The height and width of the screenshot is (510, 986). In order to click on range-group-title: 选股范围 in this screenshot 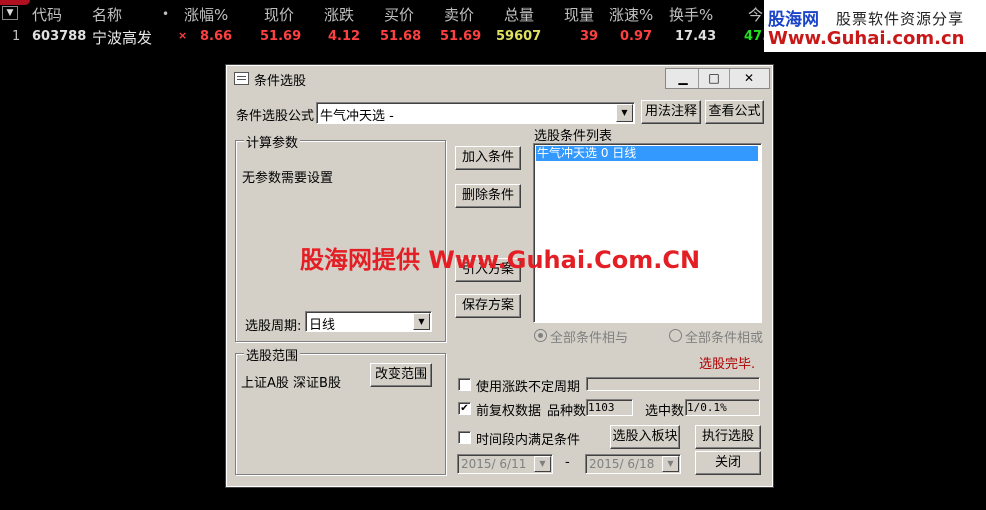, I will do `click(272, 354)`.